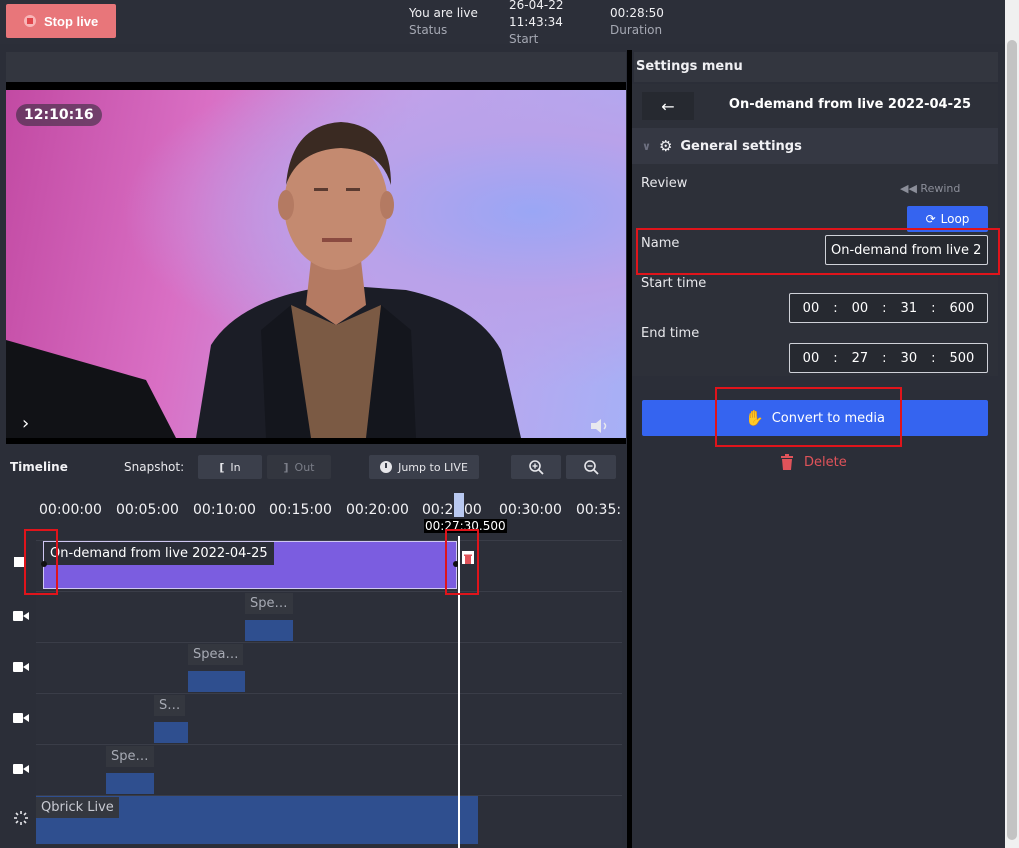  Describe the element at coordinates (30, 21) in the screenshot. I see `stop-icon` at that location.